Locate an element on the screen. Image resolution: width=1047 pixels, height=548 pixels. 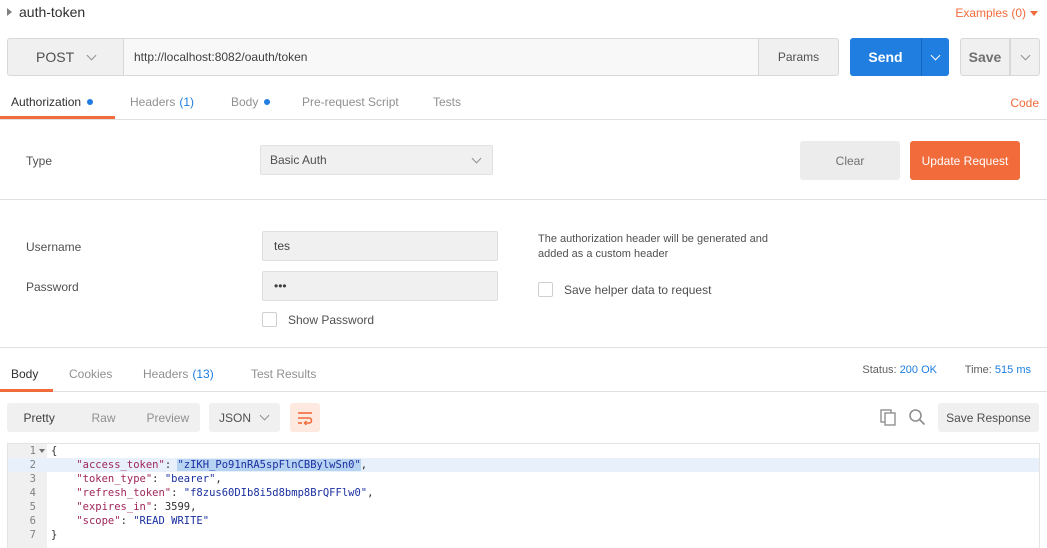
password-label: Password is located at coordinates (52, 287).